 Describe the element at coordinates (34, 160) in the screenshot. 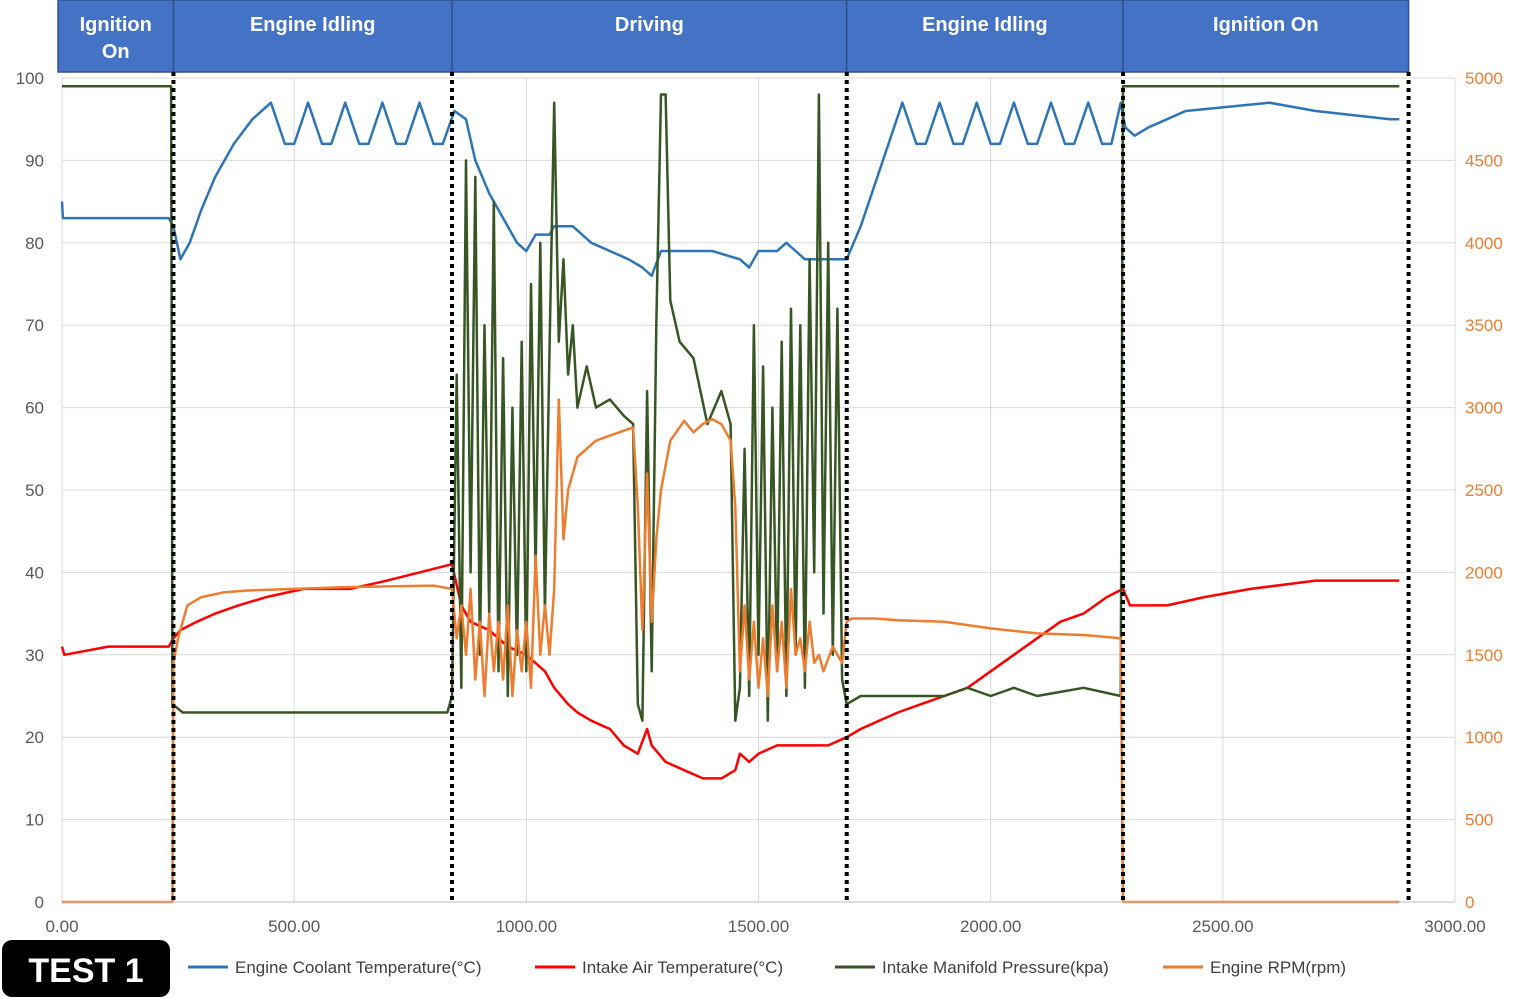

I see `left-tick-label: 90` at that location.